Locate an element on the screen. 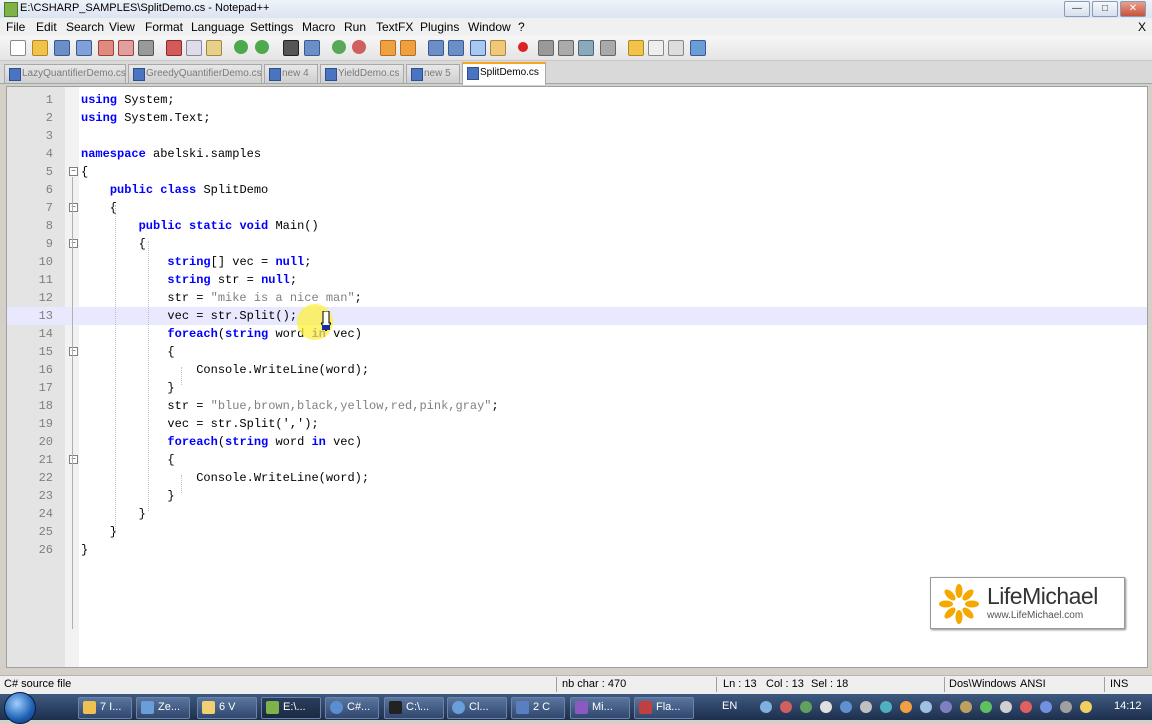 The height and width of the screenshot is (724, 1152). code-line: 12 str = "mike is a nice man"; is located at coordinates (577, 298).